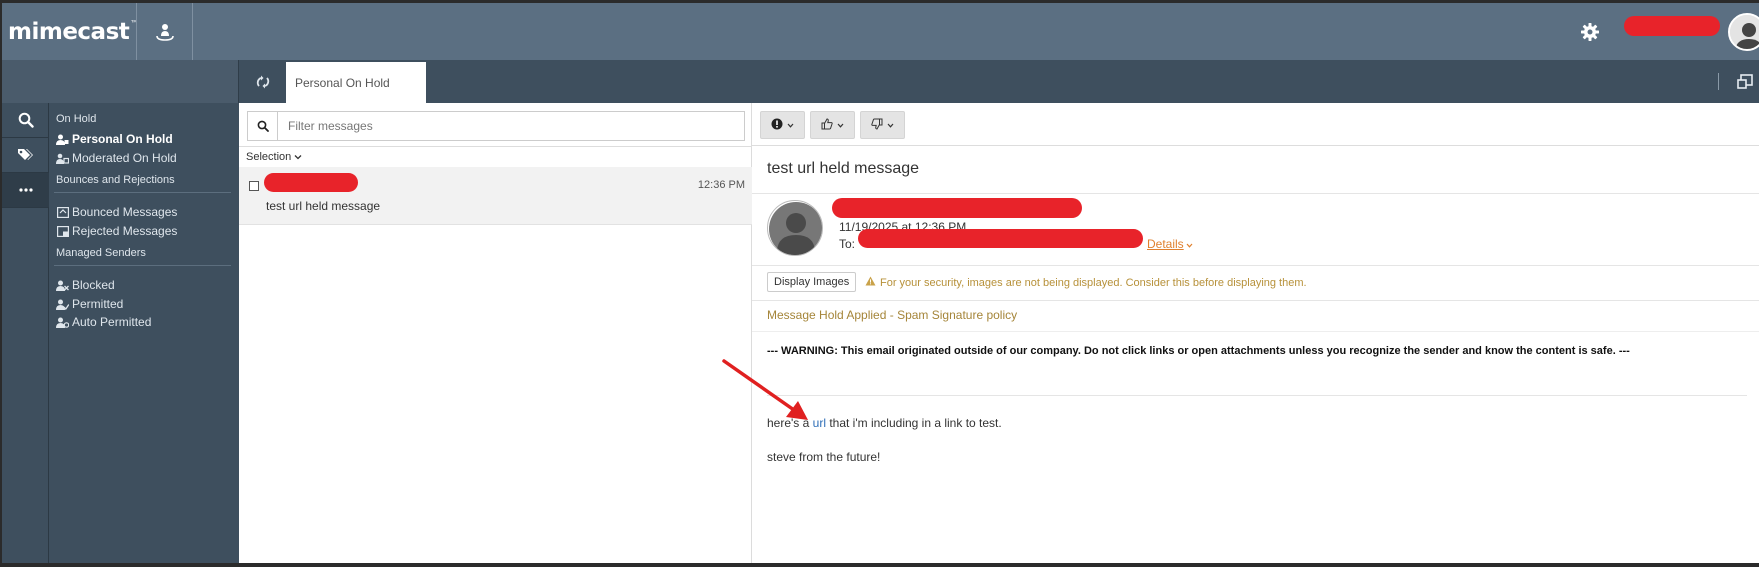  What do you see at coordinates (62, 285) in the screenshot?
I see `user-blocked-icon` at bounding box center [62, 285].